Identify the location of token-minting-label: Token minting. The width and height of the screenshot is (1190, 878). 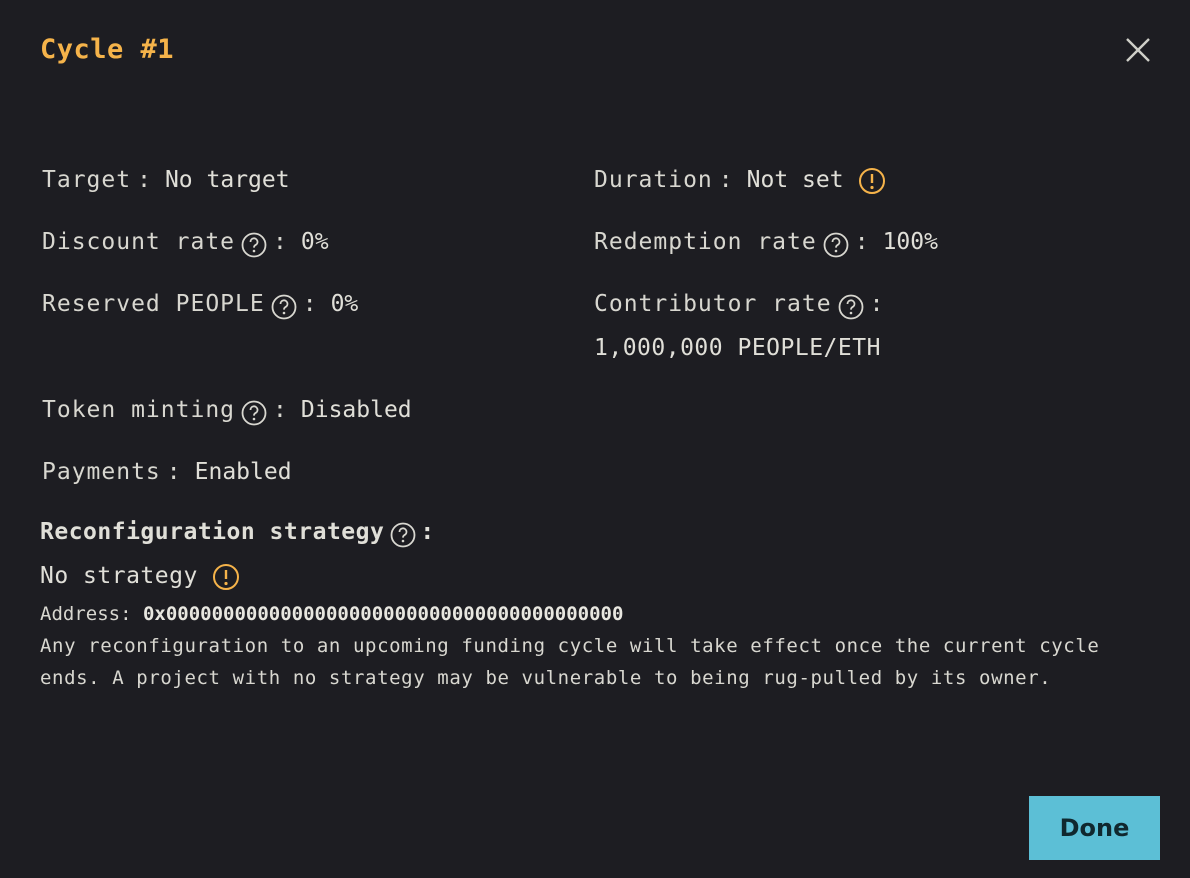
(139, 410).